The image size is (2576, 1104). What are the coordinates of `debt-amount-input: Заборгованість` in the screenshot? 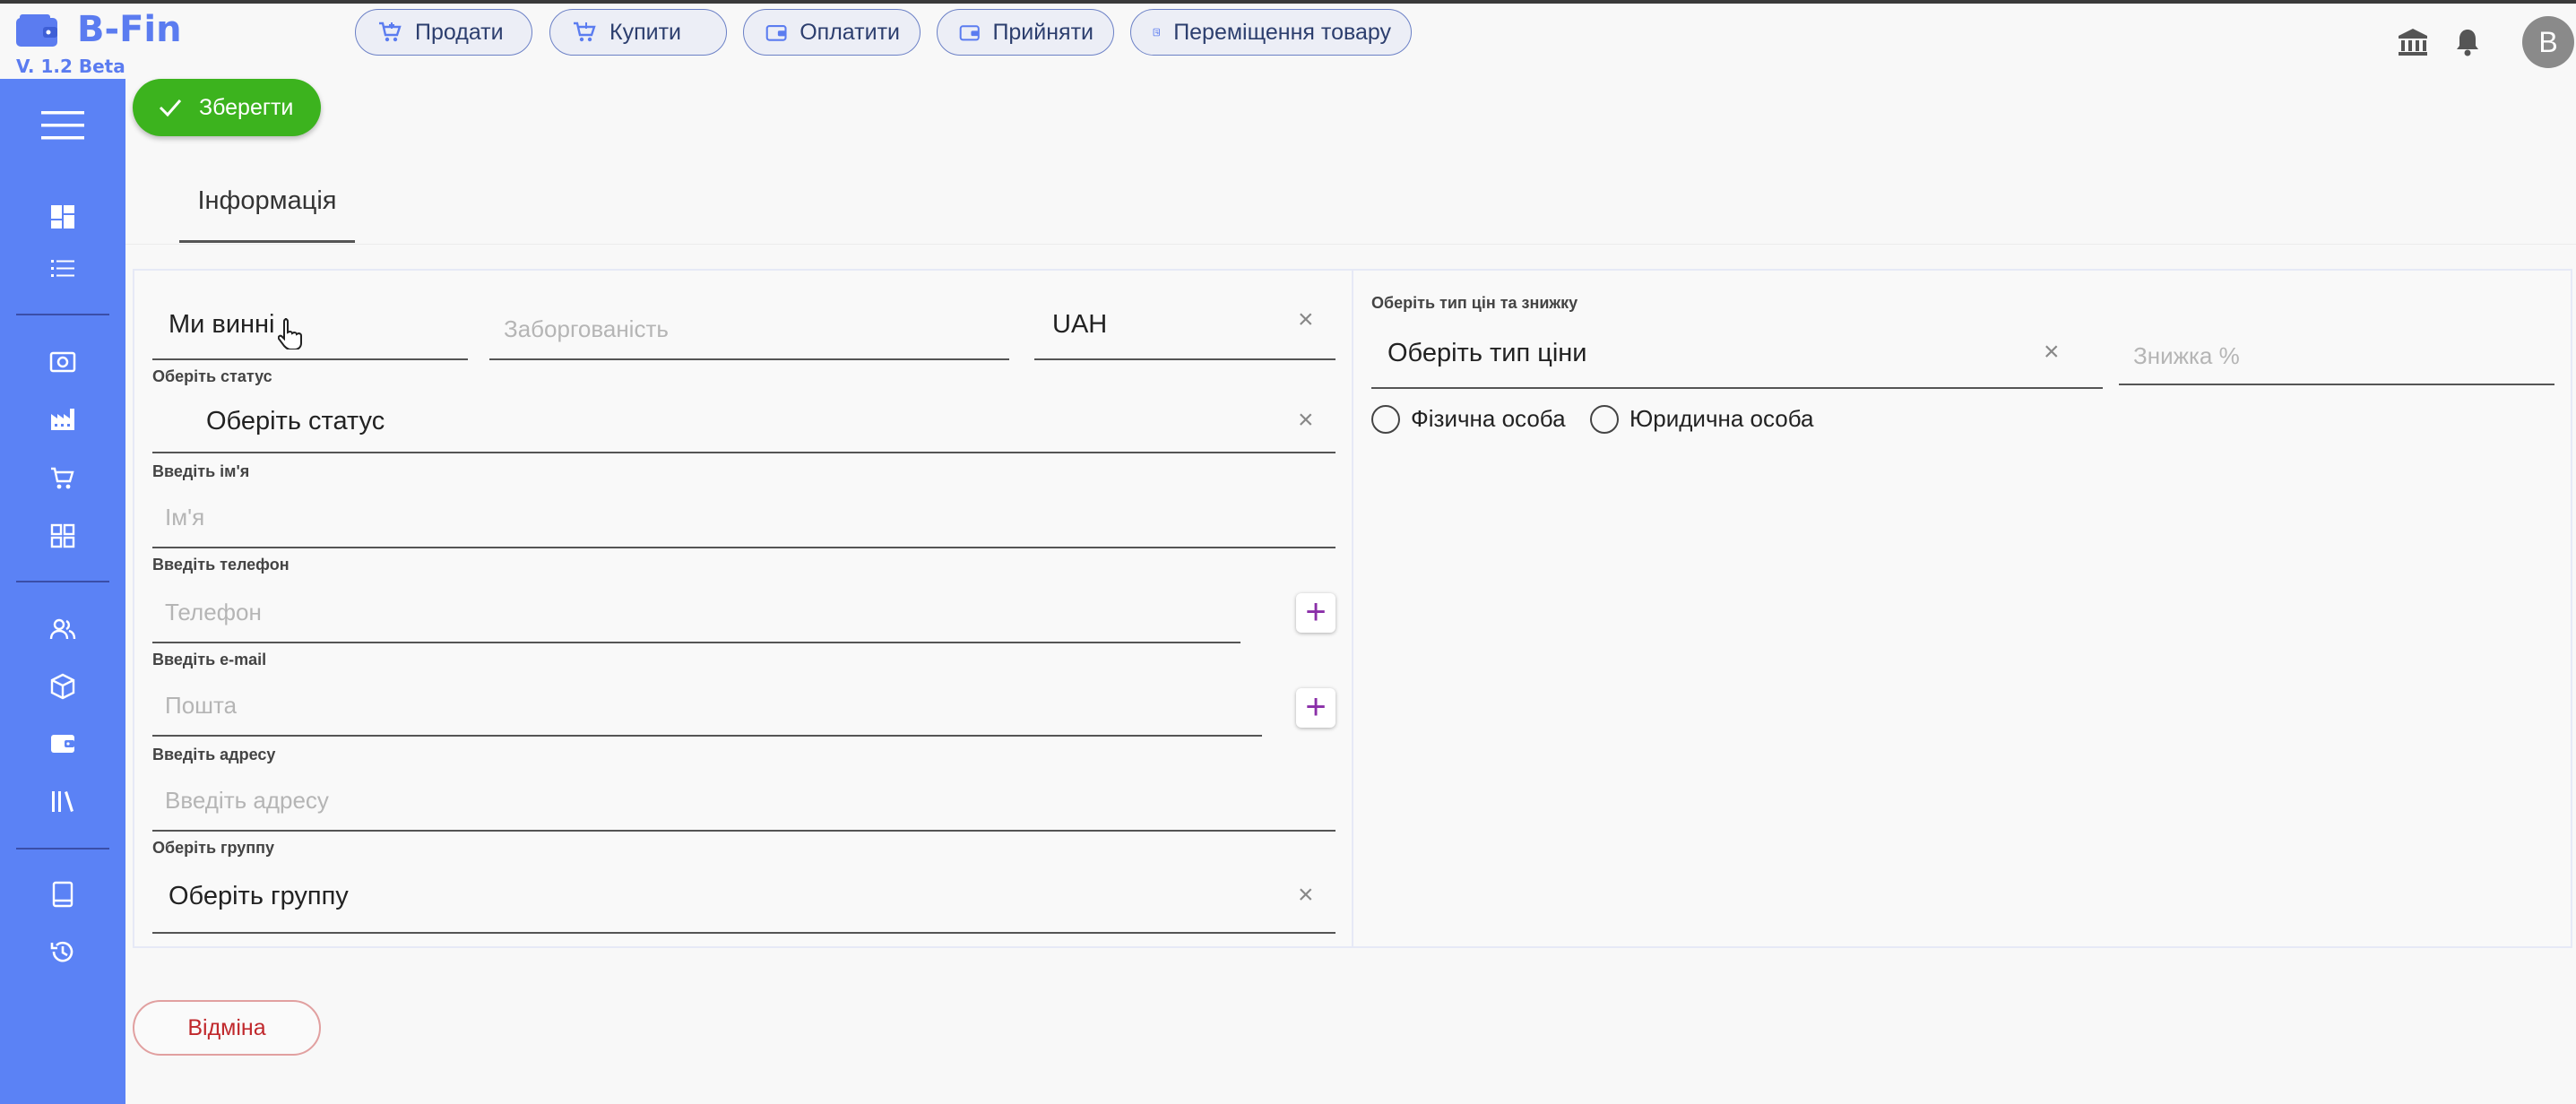 It's located at (586, 329).